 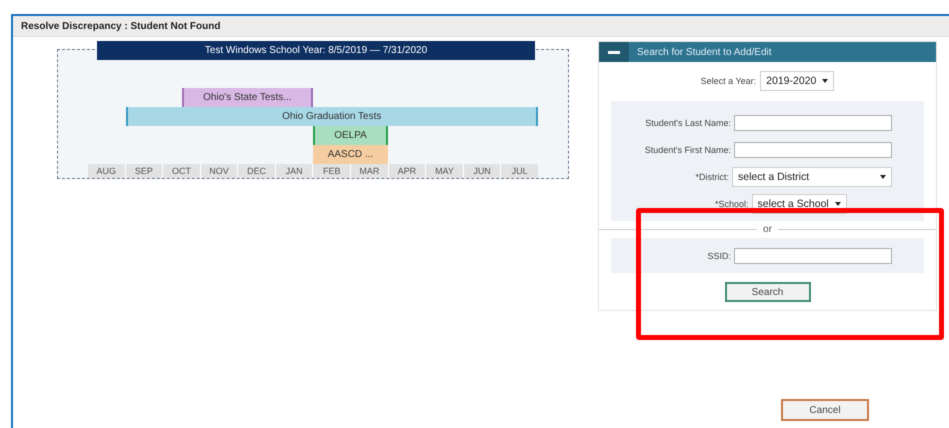 I want to click on month-label: SEP, so click(x=143, y=171).